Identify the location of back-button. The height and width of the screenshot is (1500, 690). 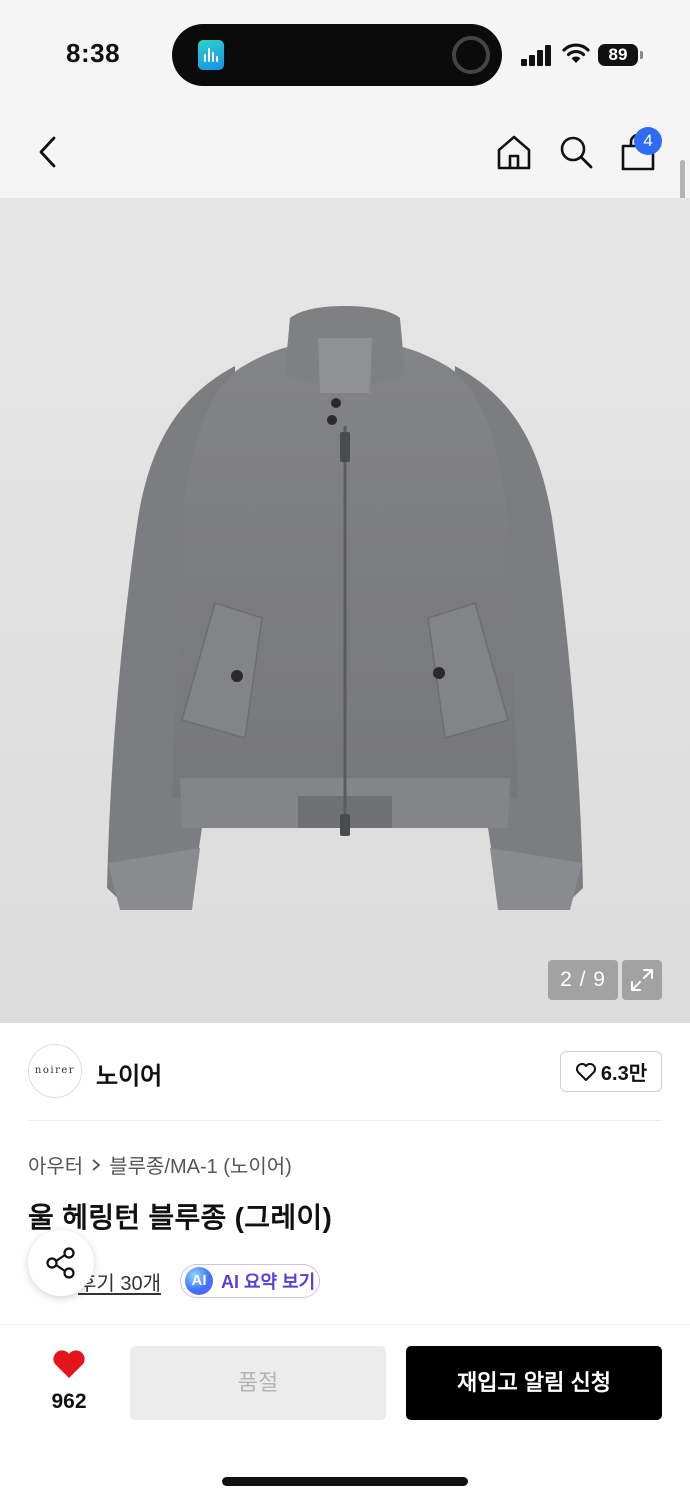
(48, 152).